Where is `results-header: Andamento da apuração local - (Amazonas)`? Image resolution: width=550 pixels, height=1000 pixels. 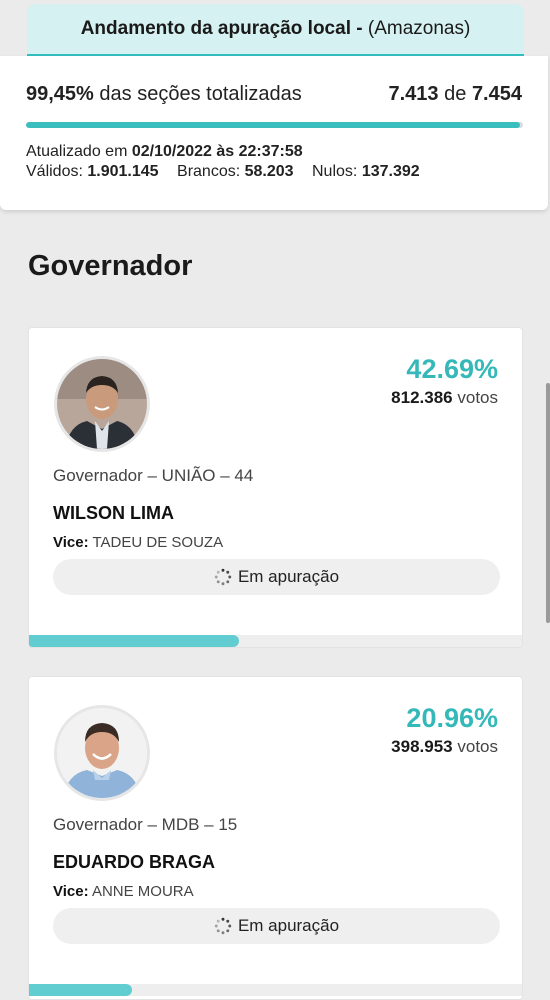 results-header: Andamento da apuração local - (Amazonas) is located at coordinates (275, 30).